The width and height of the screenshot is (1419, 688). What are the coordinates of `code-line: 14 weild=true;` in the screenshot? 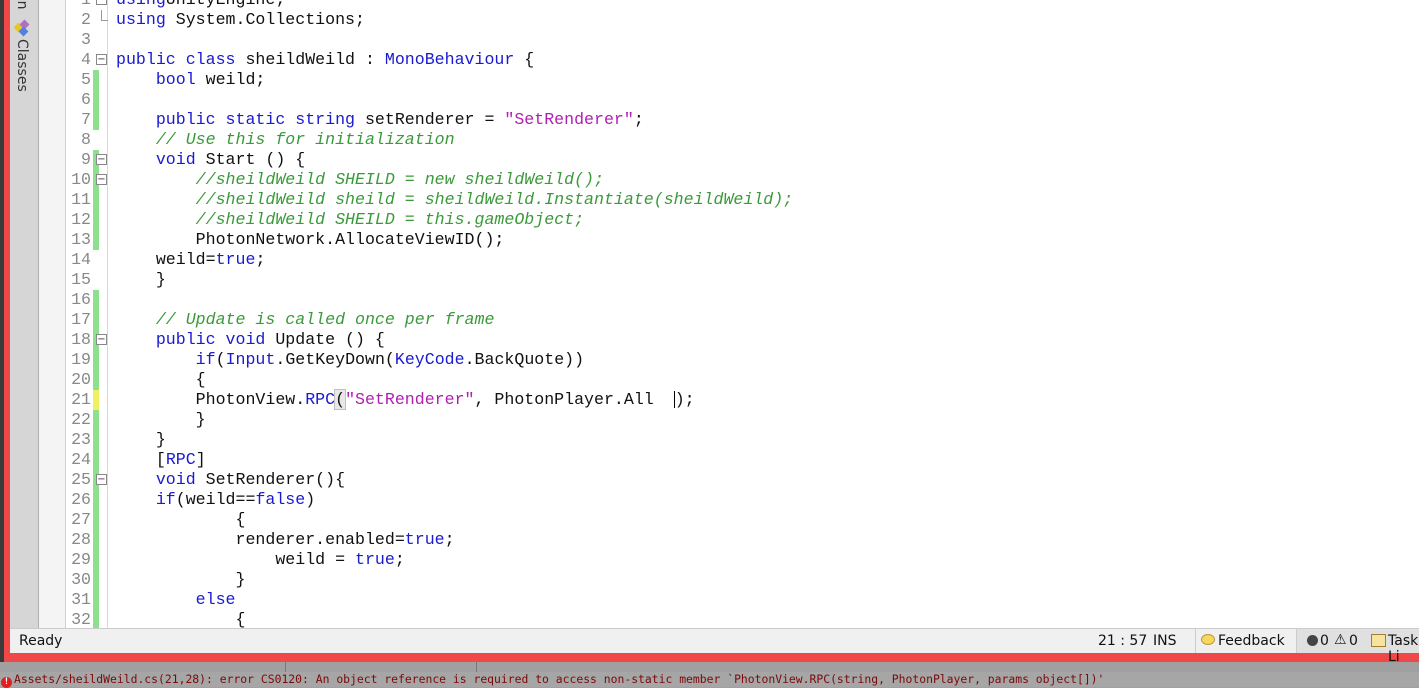 It's located at (729, 260).